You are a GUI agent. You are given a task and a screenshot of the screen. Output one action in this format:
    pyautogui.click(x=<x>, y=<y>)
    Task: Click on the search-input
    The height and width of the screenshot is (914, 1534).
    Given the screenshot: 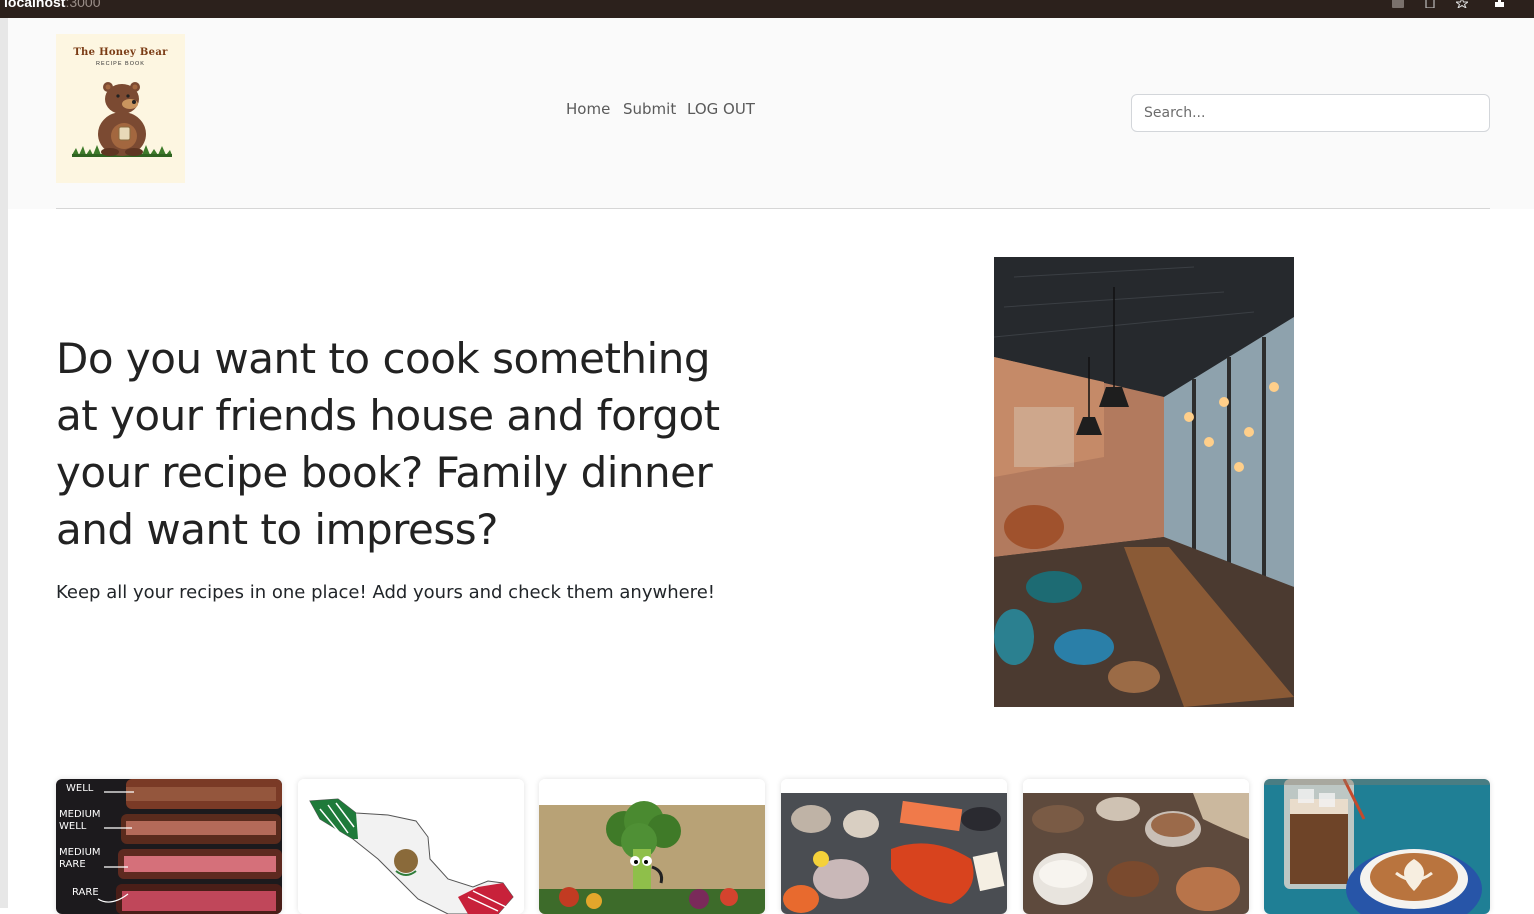 What is the action you would take?
    pyautogui.click(x=1310, y=113)
    